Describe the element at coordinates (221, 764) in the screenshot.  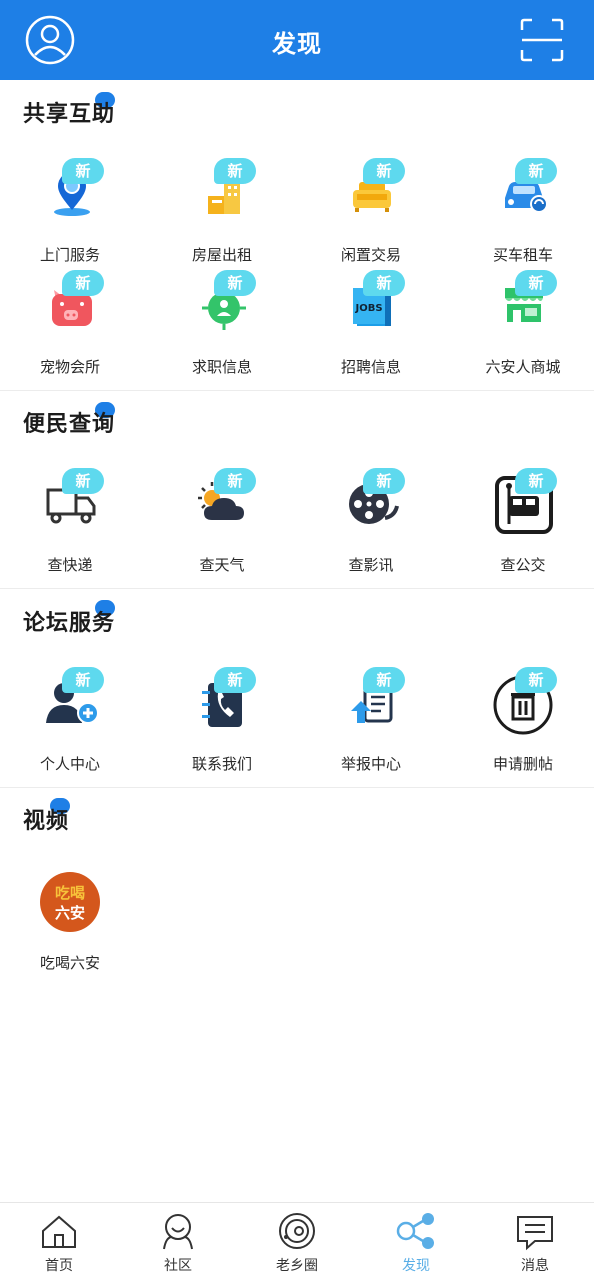
I see `grid-item-label: 联系我们` at that location.